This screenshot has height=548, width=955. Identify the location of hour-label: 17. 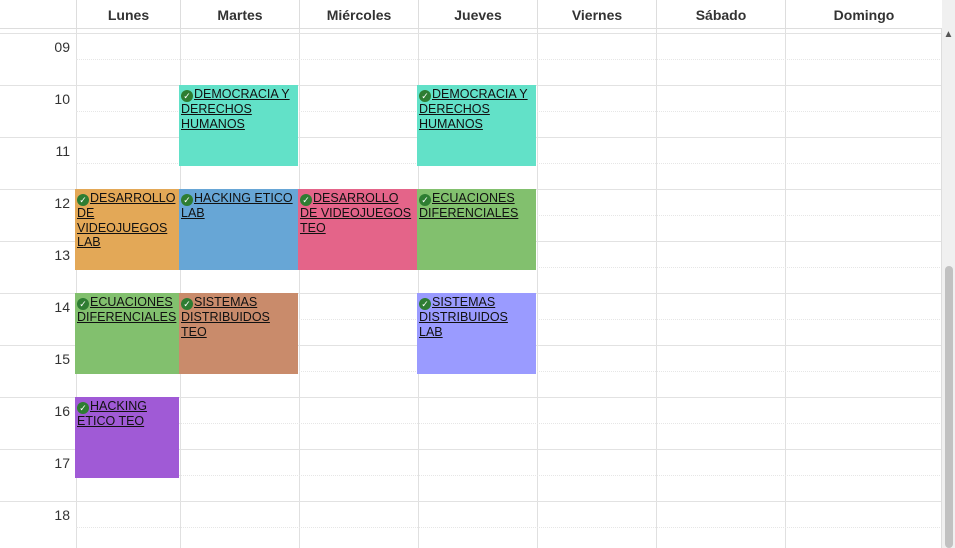
(62, 463).